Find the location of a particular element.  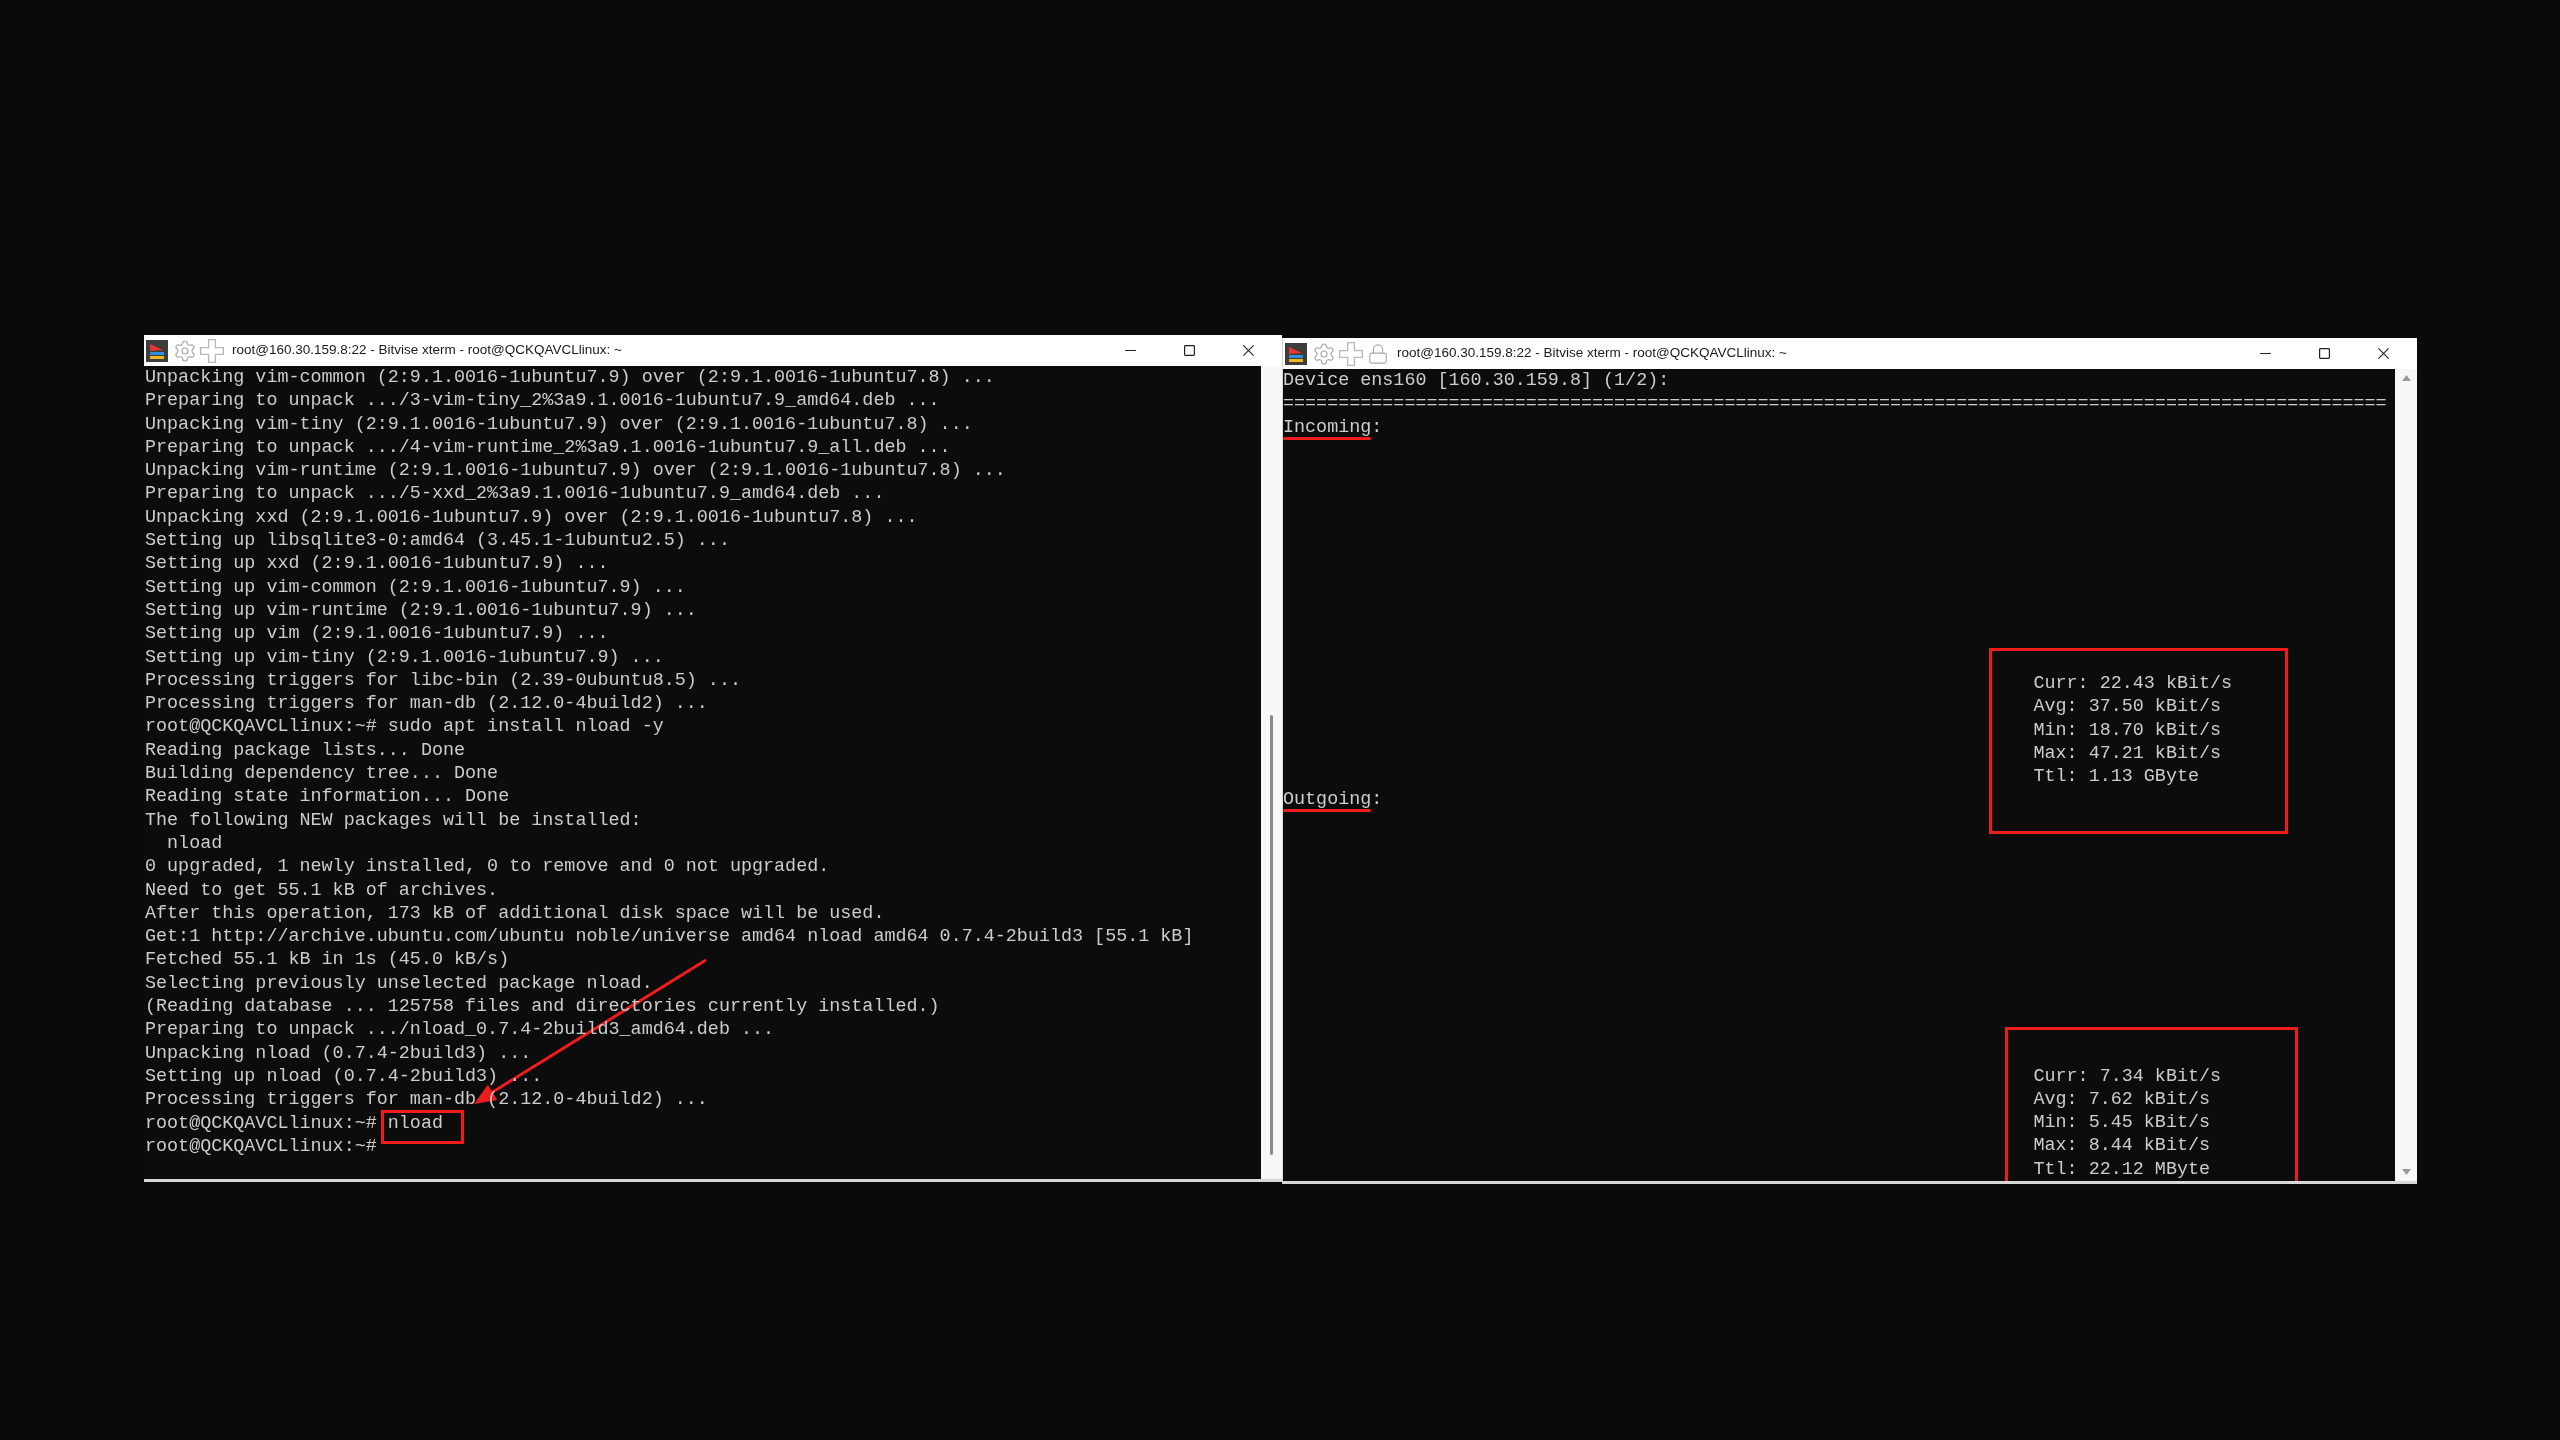

terminal-line: Get:1 http://archive.ubuntu.com/ubuntu noble/universe amd64 nload amd64 0.7.4-2build3 [55.1 kB] is located at coordinates (669, 937).